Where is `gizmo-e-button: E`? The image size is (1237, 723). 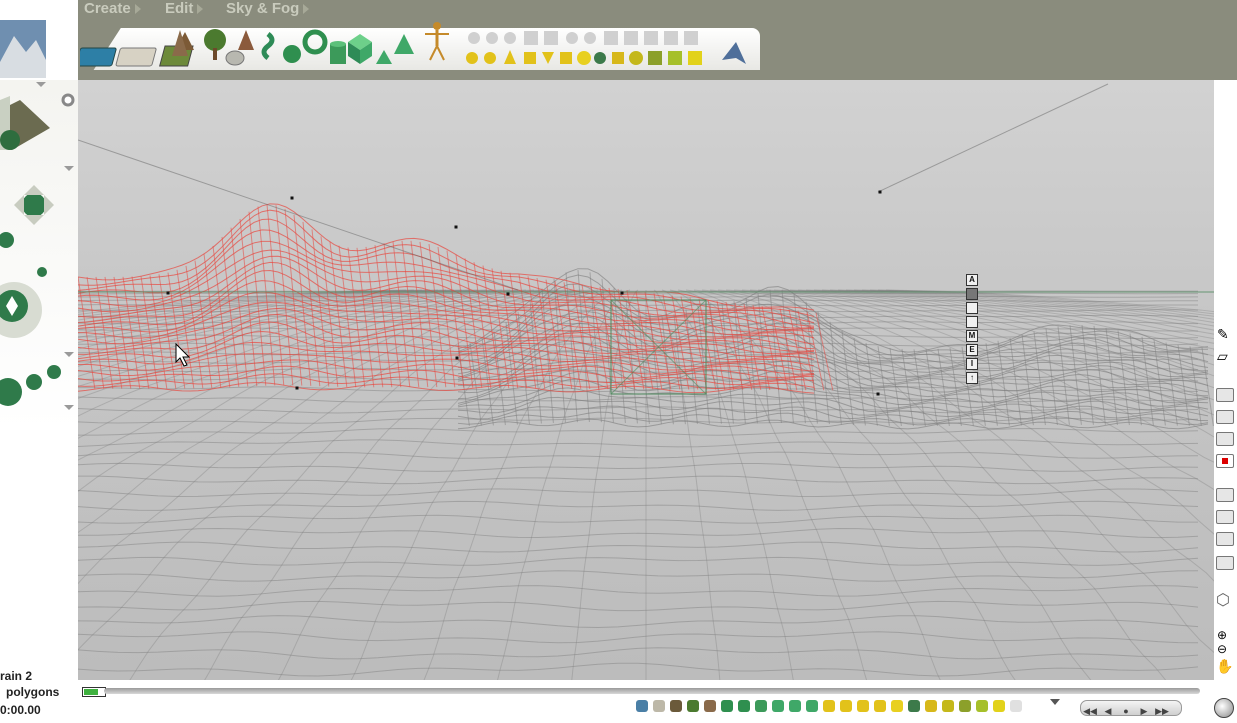
gizmo-e-button: E is located at coordinates (972, 350).